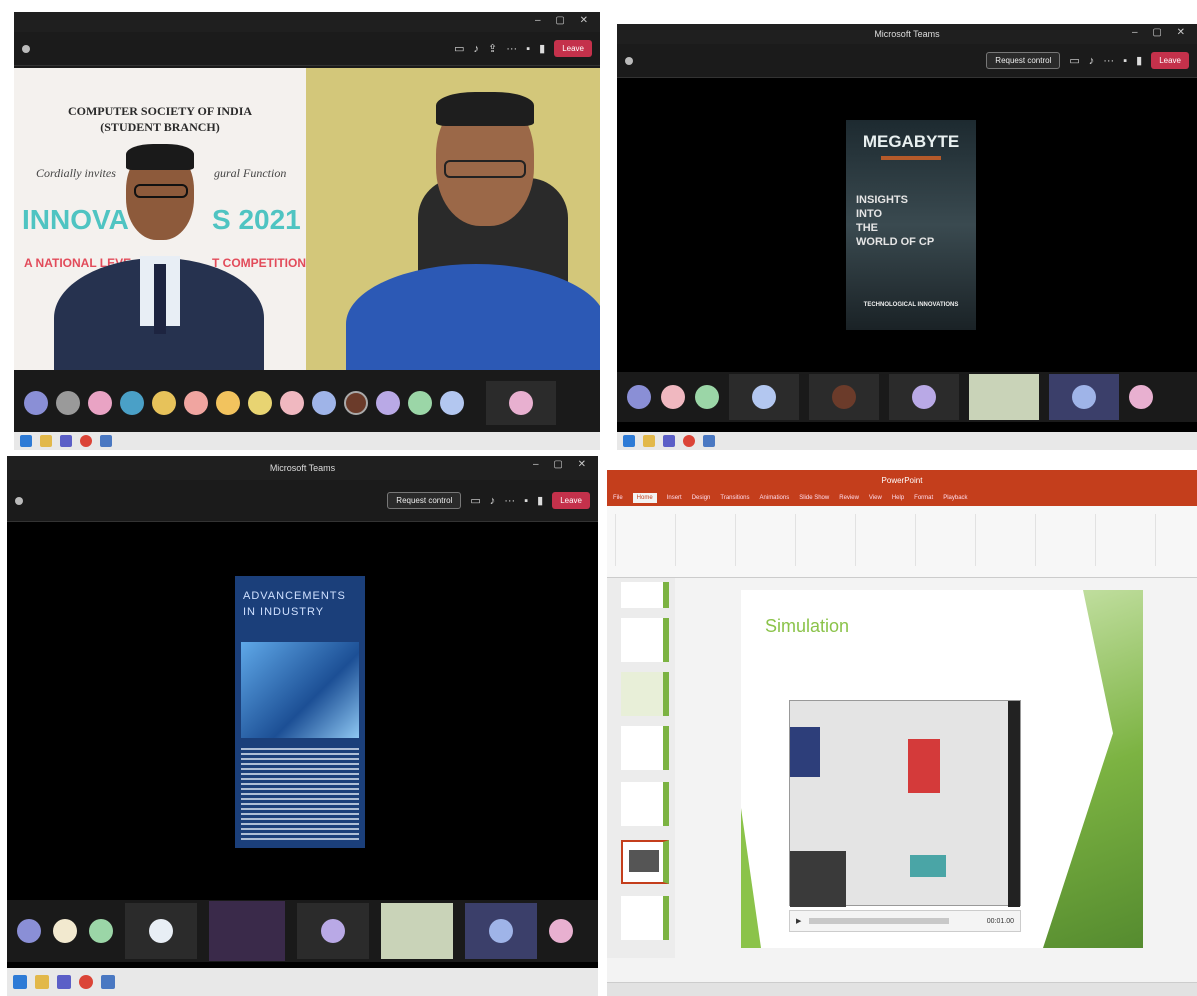 This screenshot has width=1197, height=996. Describe the element at coordinates (923, 498) in the screenshot. I see `tab-format: Format` at that location.